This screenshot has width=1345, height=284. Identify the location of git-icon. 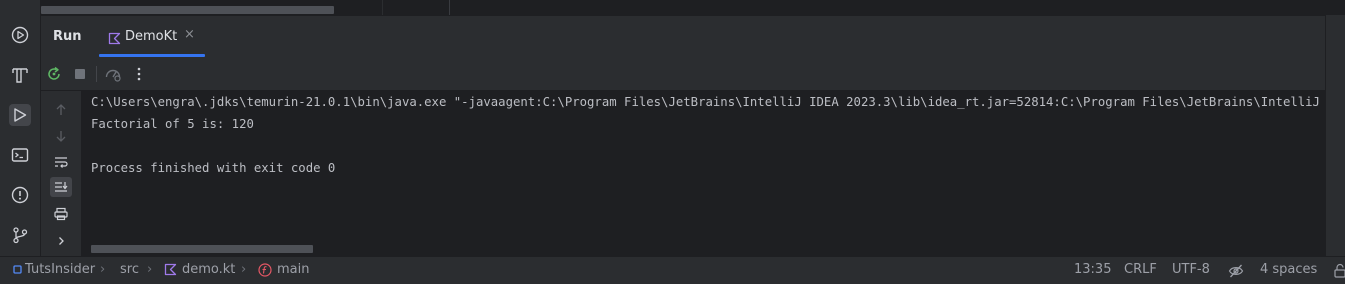
(20, 235).